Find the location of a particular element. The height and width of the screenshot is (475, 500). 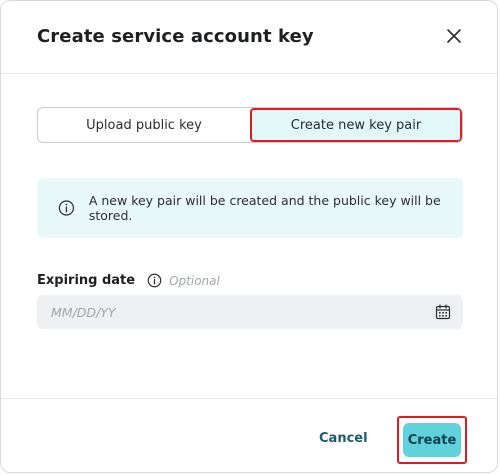

upload-public-key-option: Upload public key is located at coordinates (144, 125).